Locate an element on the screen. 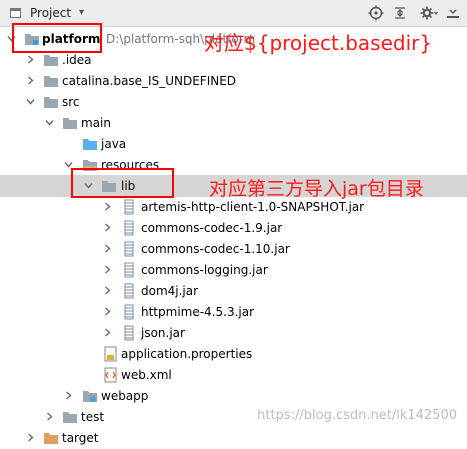 The height and width of the screenshot is (449, 467). watermark: https://blog.csdn.net/lk142500 is located at coordinates (357, 415).